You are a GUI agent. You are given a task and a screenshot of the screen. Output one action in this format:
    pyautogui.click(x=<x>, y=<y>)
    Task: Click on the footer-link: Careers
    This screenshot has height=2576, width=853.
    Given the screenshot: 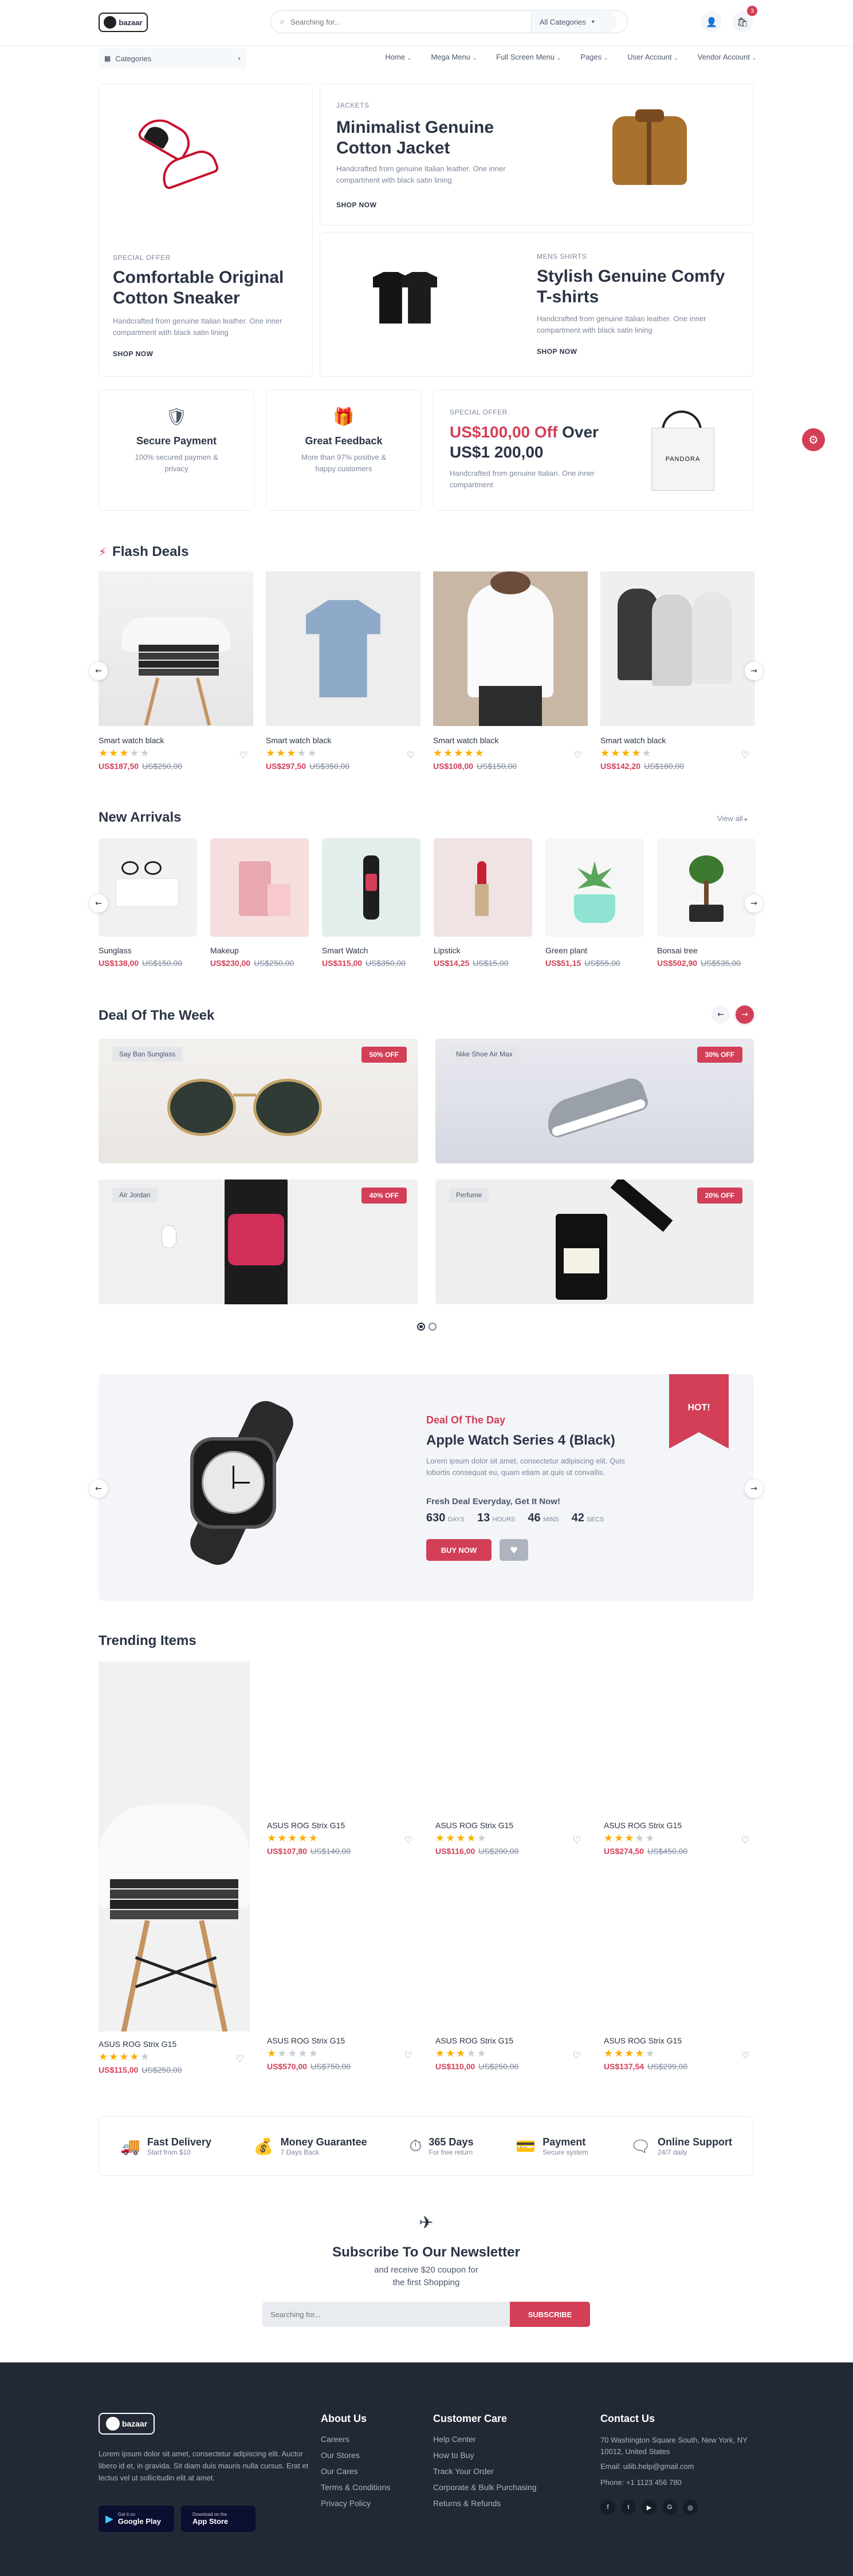 What is the action you would take?
    pyautogui.click(x=355, y=2439)
    